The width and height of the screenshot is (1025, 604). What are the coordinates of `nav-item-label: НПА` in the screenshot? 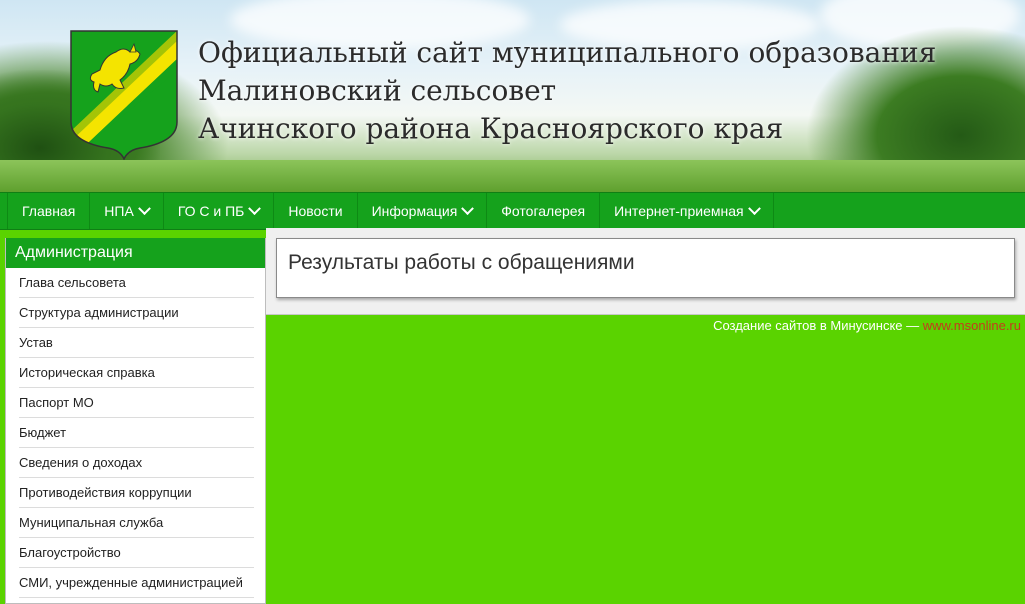 It's located at (119, 211).